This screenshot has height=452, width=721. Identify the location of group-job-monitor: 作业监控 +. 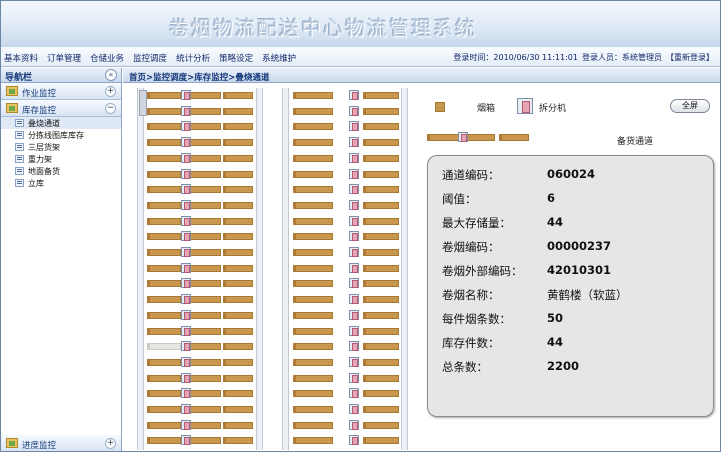
(61, 91).